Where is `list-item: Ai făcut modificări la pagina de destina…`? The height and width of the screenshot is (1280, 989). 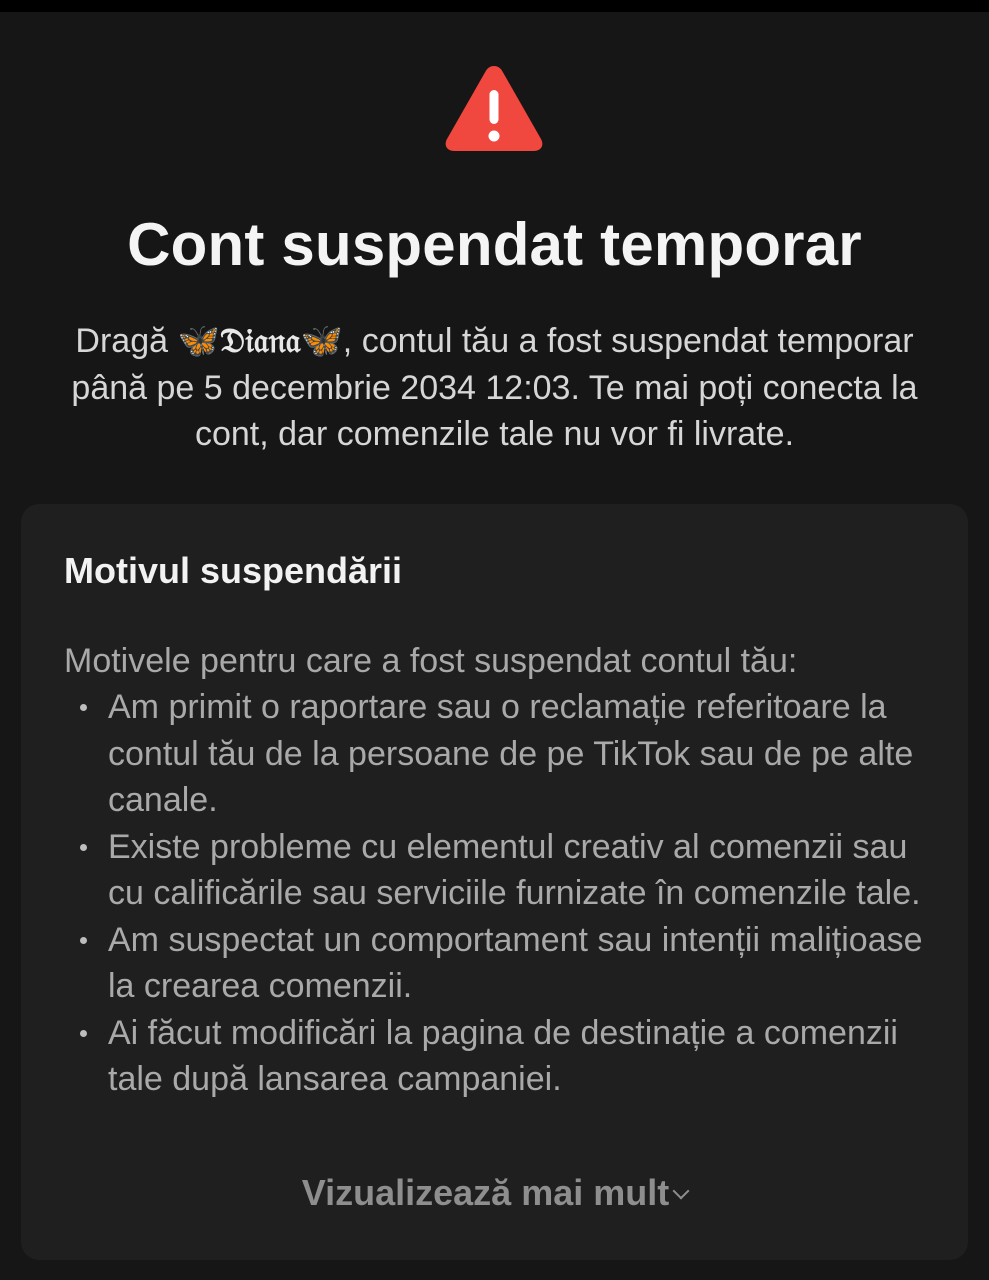
list-item: Ai făcut modificări la pagina de destina… is located at coordinates (504, 1056).